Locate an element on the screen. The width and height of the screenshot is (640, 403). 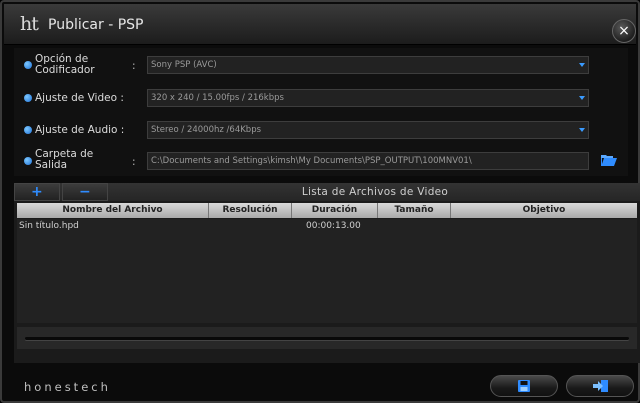
horizontal-scrollbar is located at coordinates (327, 338).